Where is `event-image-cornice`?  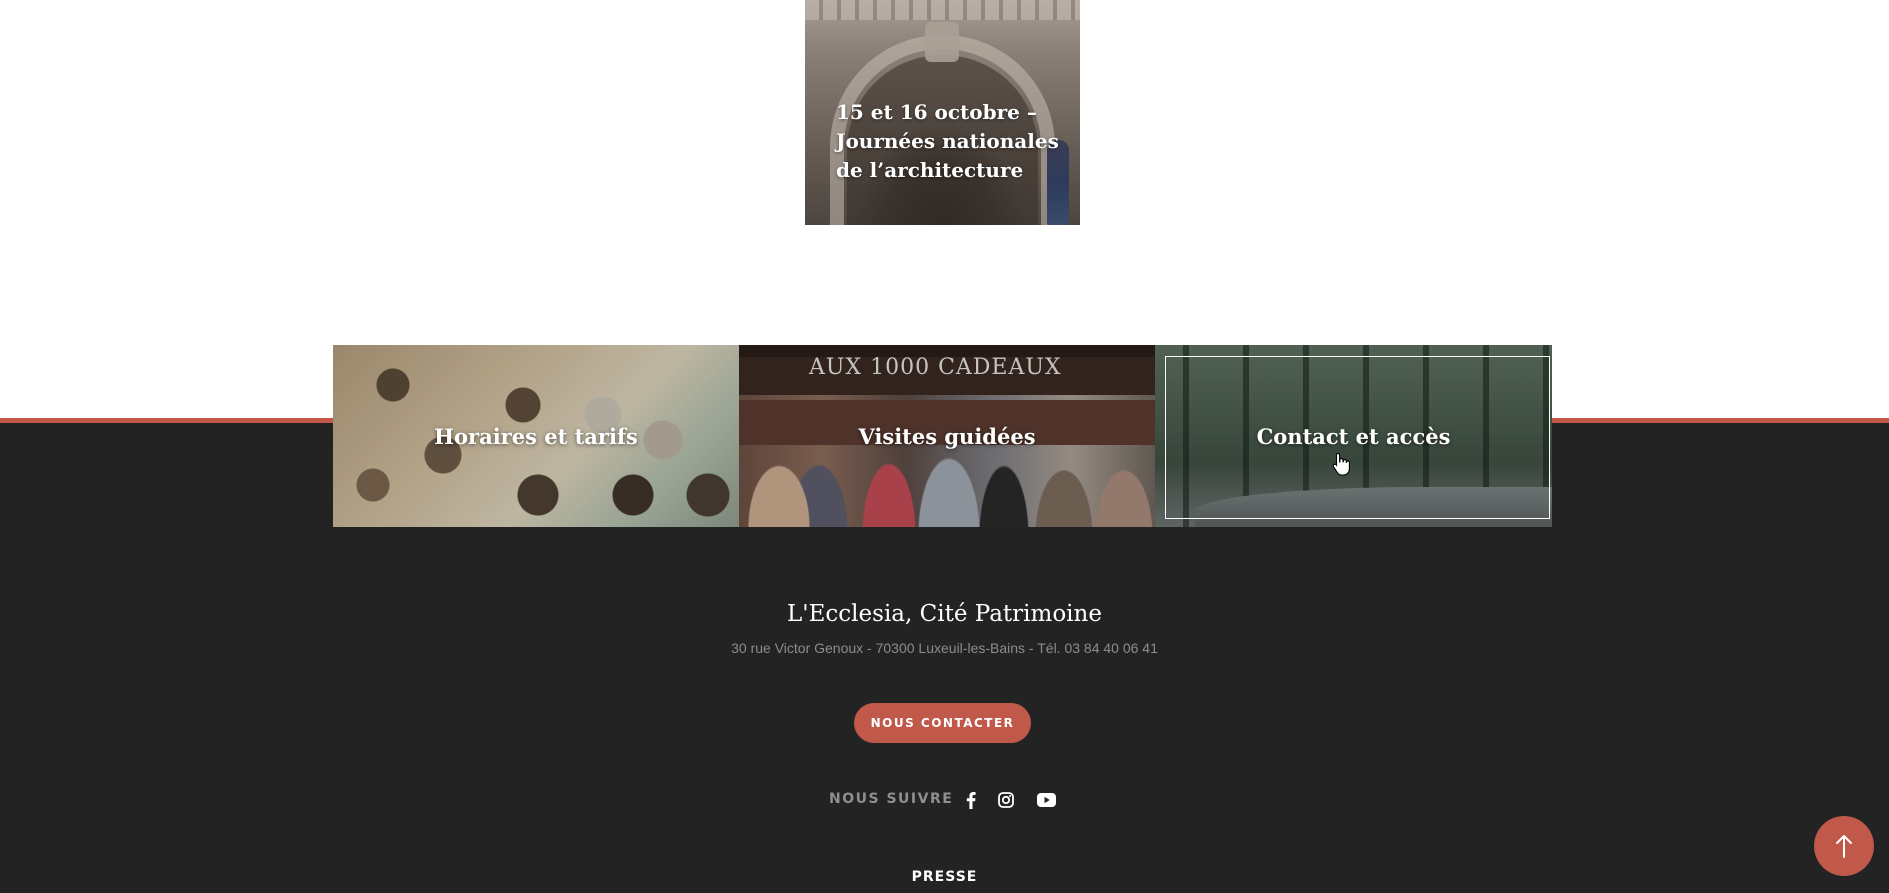 event-image-cornice is located at coordinates (942, 10).